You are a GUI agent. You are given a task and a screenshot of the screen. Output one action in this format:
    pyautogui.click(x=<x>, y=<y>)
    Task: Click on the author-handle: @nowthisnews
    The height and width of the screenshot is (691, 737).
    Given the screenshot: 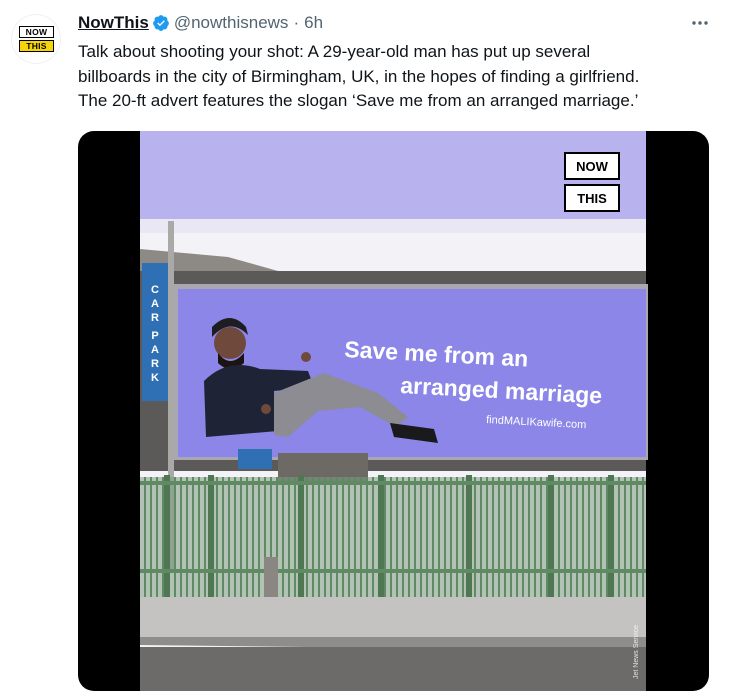 What is the action you would take?
    pyautogui.click(x=231, y=23)
    